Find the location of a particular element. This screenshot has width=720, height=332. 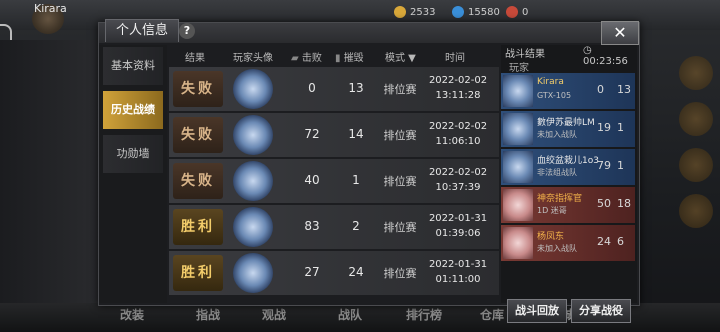

resource-ticket: 0 is located at coordinates (517, 12).